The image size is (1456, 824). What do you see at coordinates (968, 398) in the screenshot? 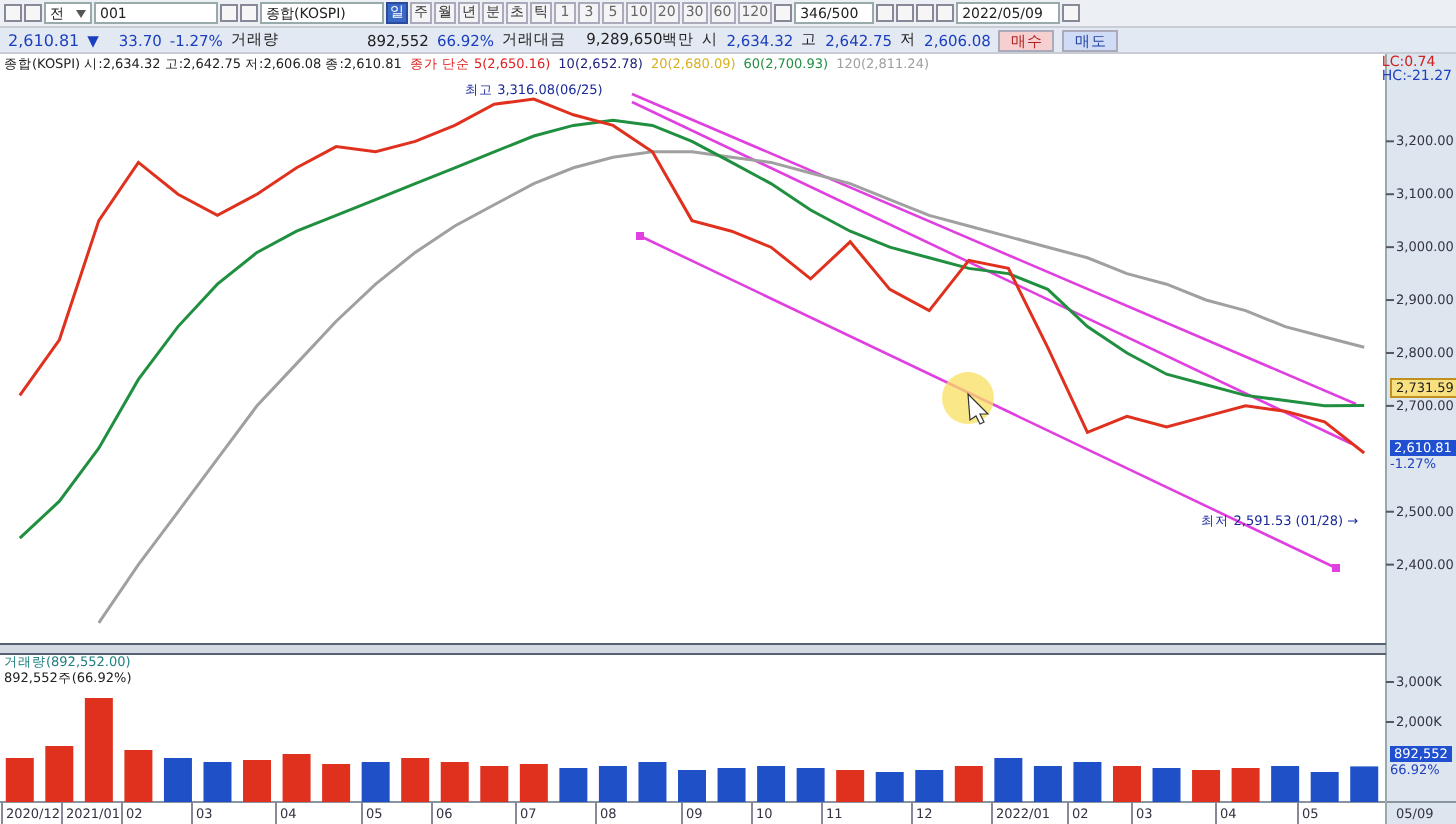
I see `cursor-highlight-icon` at bounding box center [968, 398].